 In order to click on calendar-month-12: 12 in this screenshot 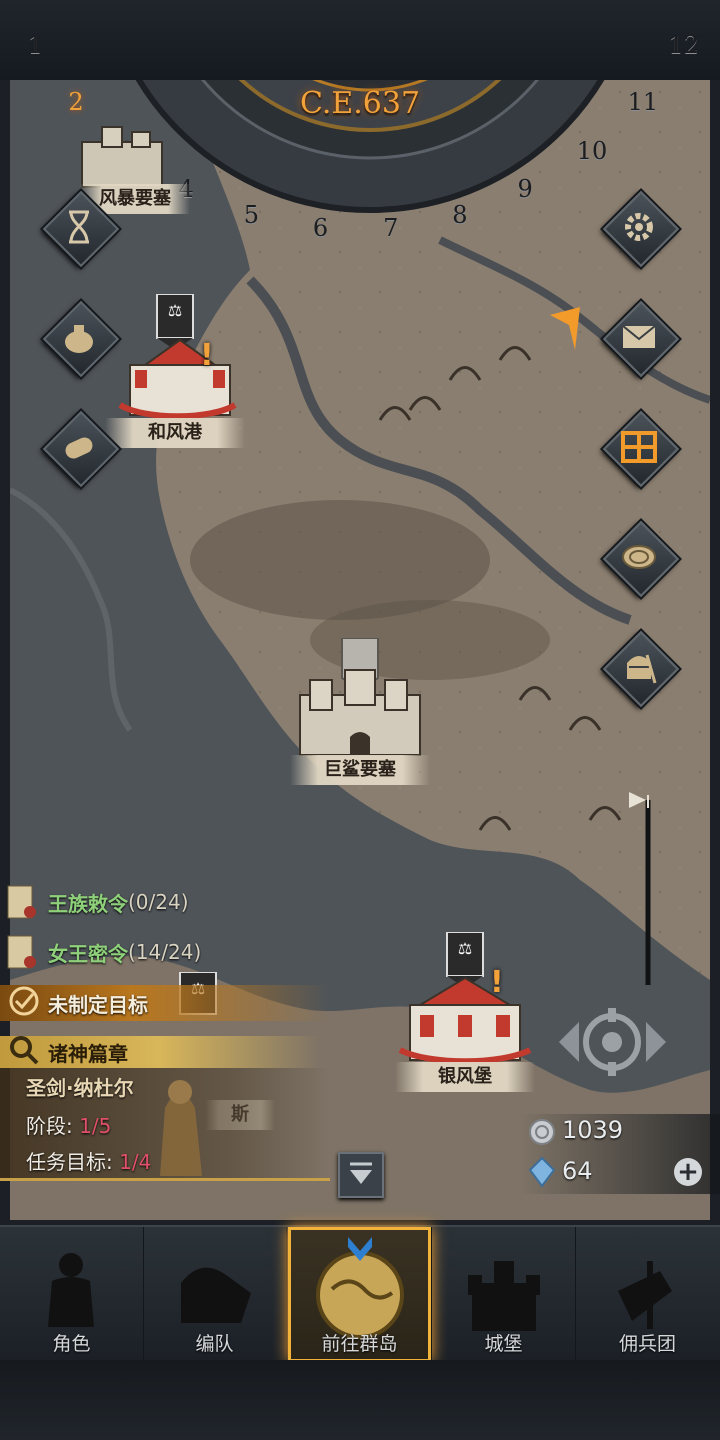, I will do `click(683, 45)`.